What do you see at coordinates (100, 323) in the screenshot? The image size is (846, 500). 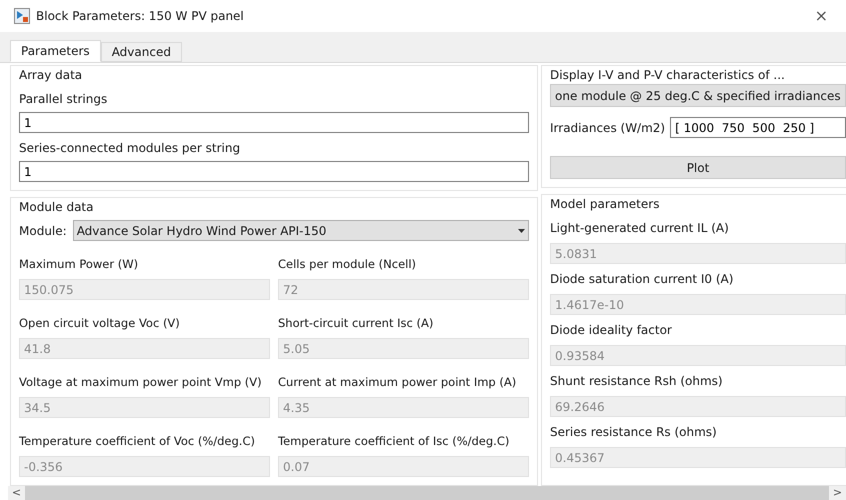 I see `field-label: Open circuit voltage Voc (V)` at bounding box center [100, 323].